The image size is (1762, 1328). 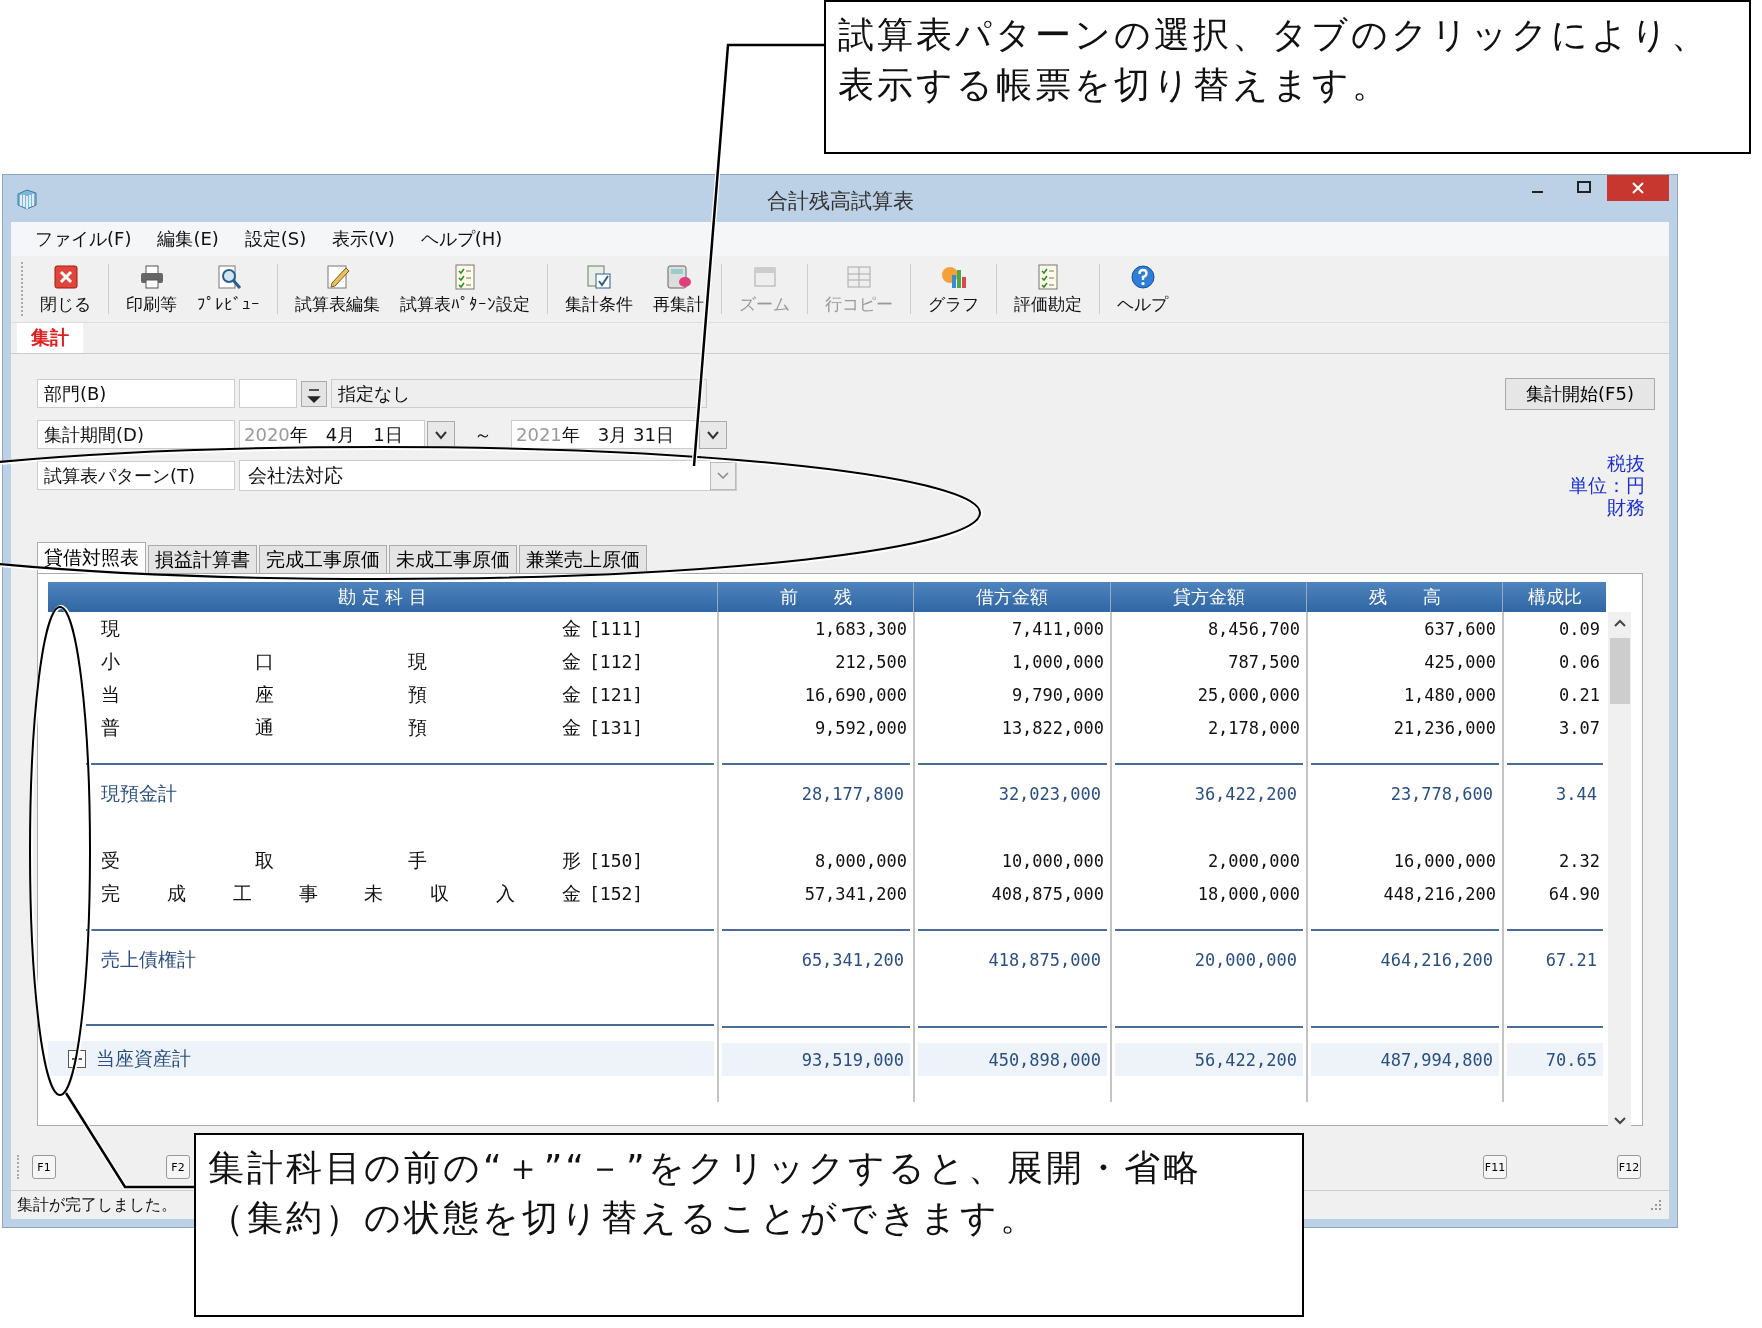 What do you see at coordinates (148, 959) in the screenshot?
I see `subtotal-name: 売上債権計` at bounding box center [148, 959].